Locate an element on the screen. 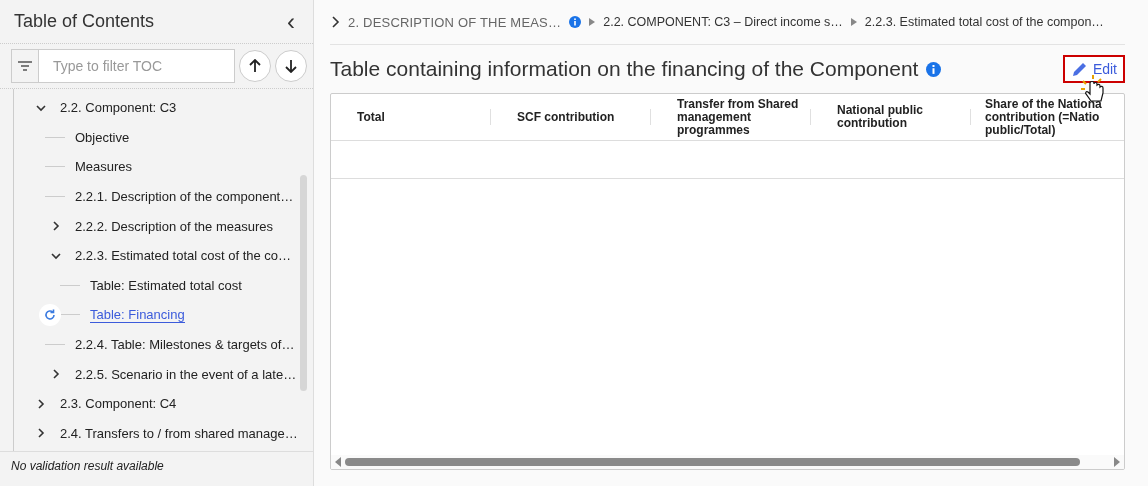 Image resolution: width=1148 pixels, height=486 pixels. page-heading: Table containing information on the financing of the Component is located at coordinates (624, 69).